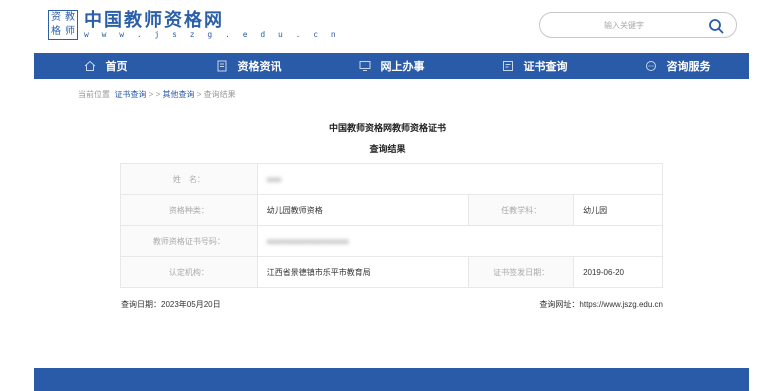 The height and width of the screenshot is (391, 775). Describe the element at coordinates (460, 179) in the screenshot. I see `name-value: ●●●` at that location.